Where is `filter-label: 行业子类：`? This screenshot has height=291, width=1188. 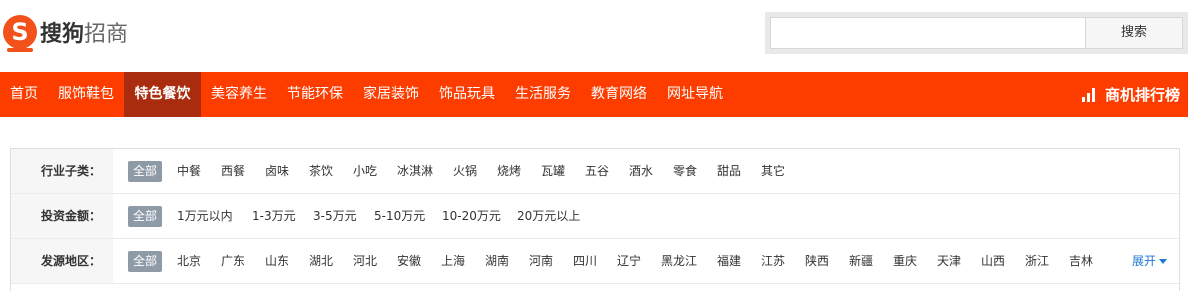 filter-label: 行业子类： is located at coordinates (62, 171).